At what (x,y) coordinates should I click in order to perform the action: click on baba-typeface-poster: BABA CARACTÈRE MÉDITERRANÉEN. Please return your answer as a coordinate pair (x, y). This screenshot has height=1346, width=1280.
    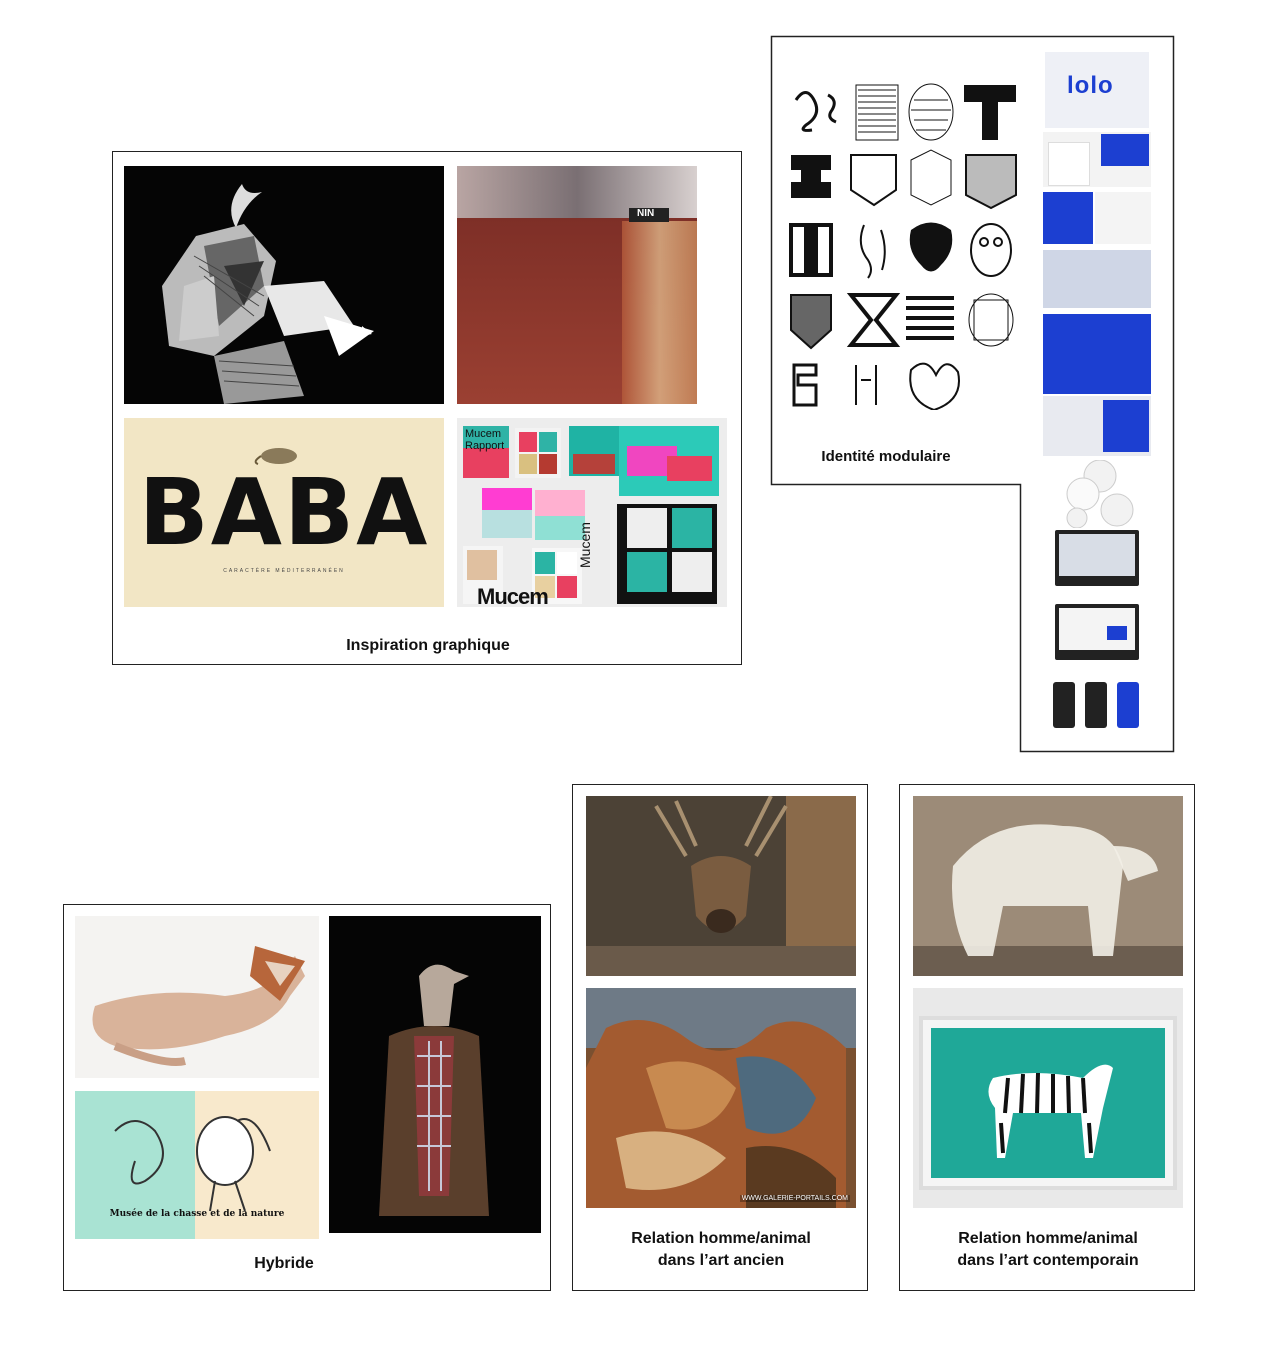
    Looking at the image, I should click on (284, 512).